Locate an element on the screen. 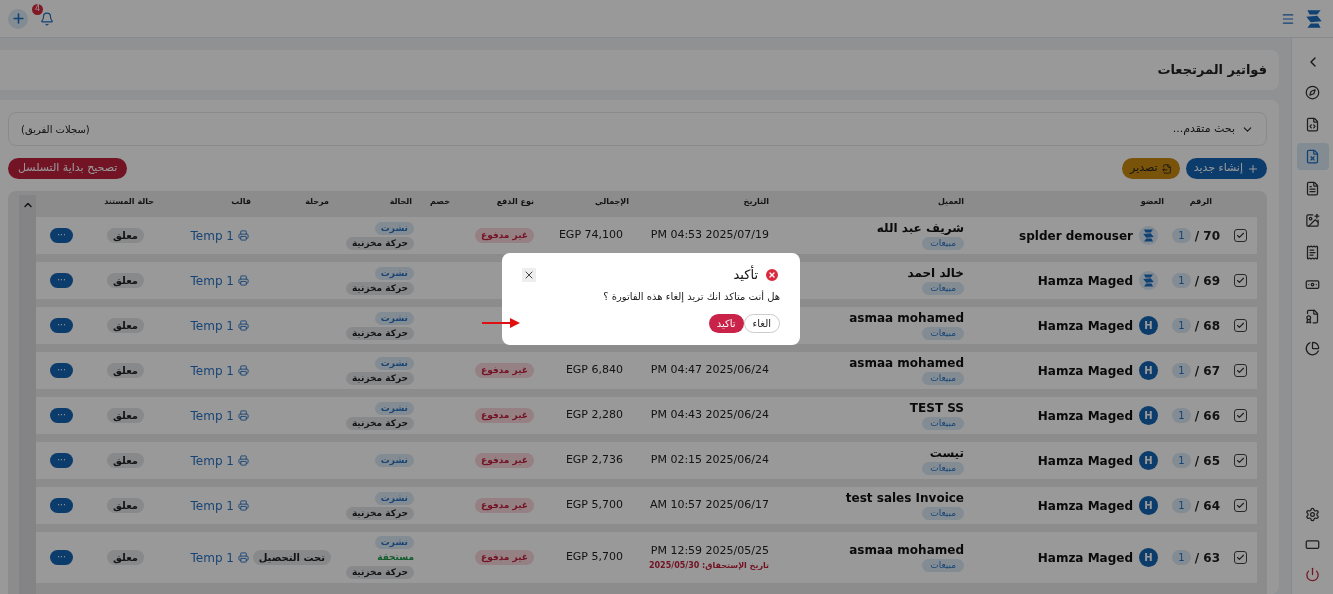  due-date: تاريخ الإستحقاق: 2025/05/30 is located at coordinates (708, 565).